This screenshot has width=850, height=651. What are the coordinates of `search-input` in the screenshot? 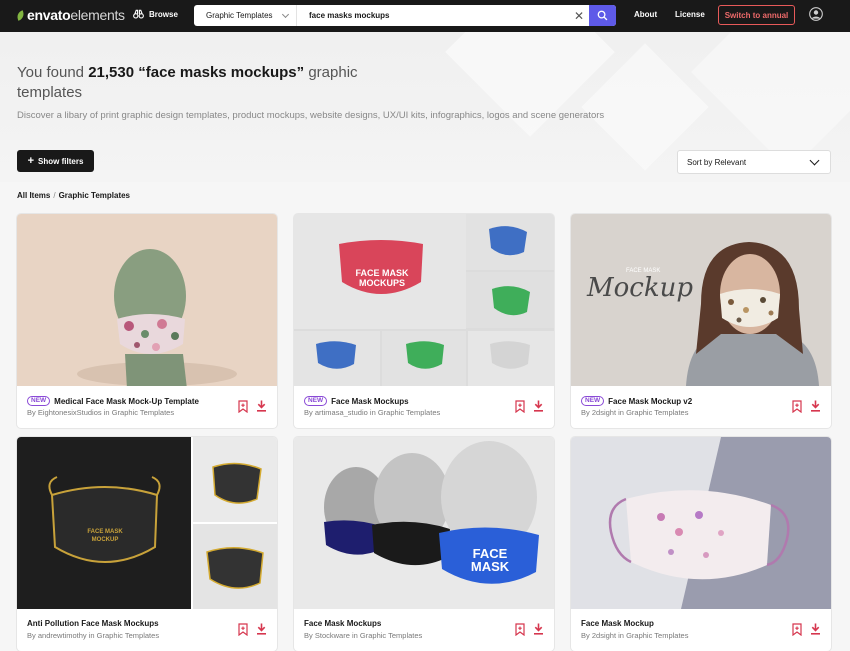 It's located at (433, 15).